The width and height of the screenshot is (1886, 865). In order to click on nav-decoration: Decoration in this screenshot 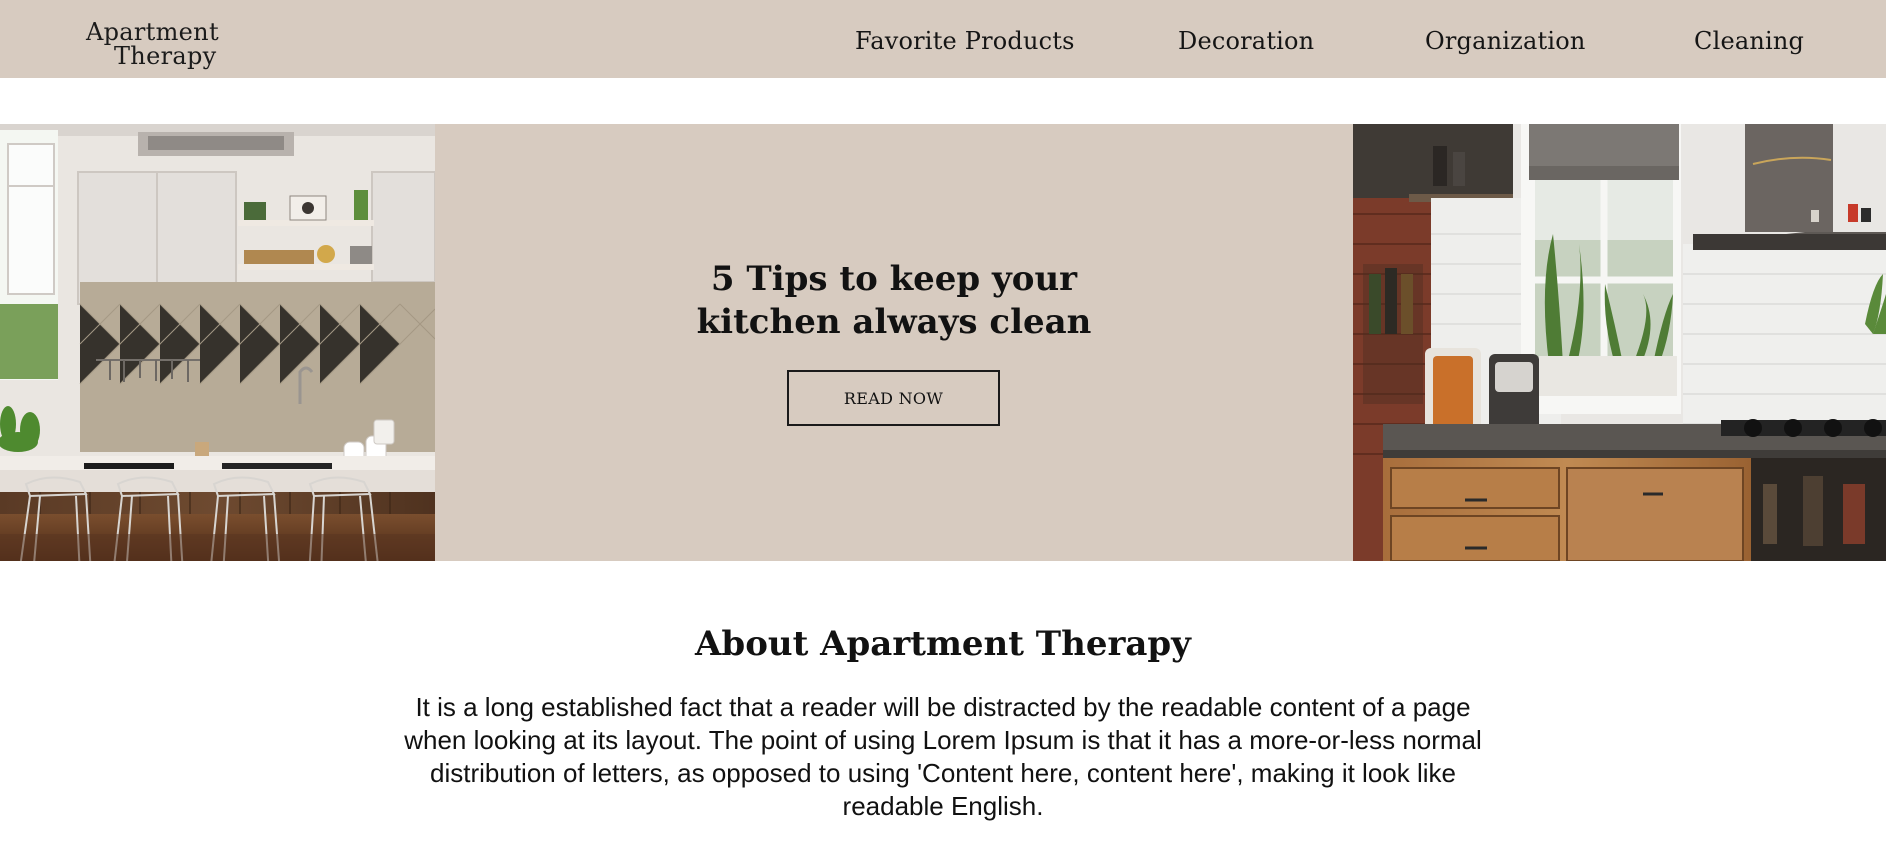, I will do `click(1246, 41)`.